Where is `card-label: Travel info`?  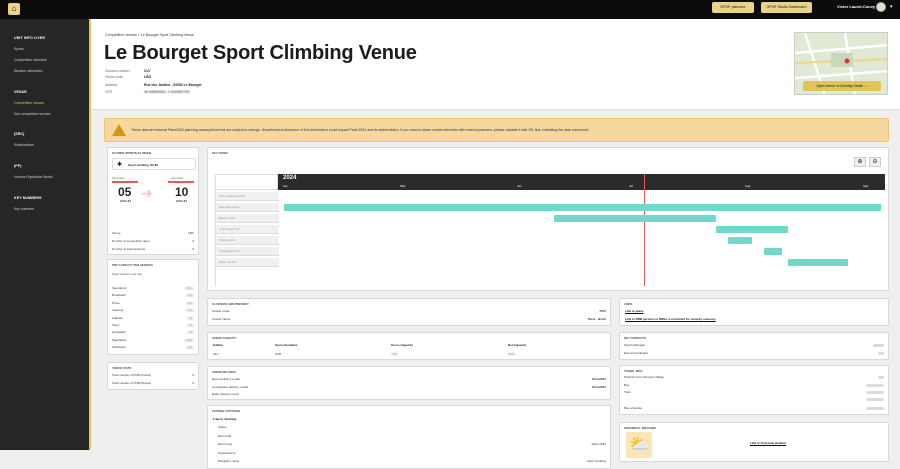
card-label: Travel info is located at coordinates (633, 371).